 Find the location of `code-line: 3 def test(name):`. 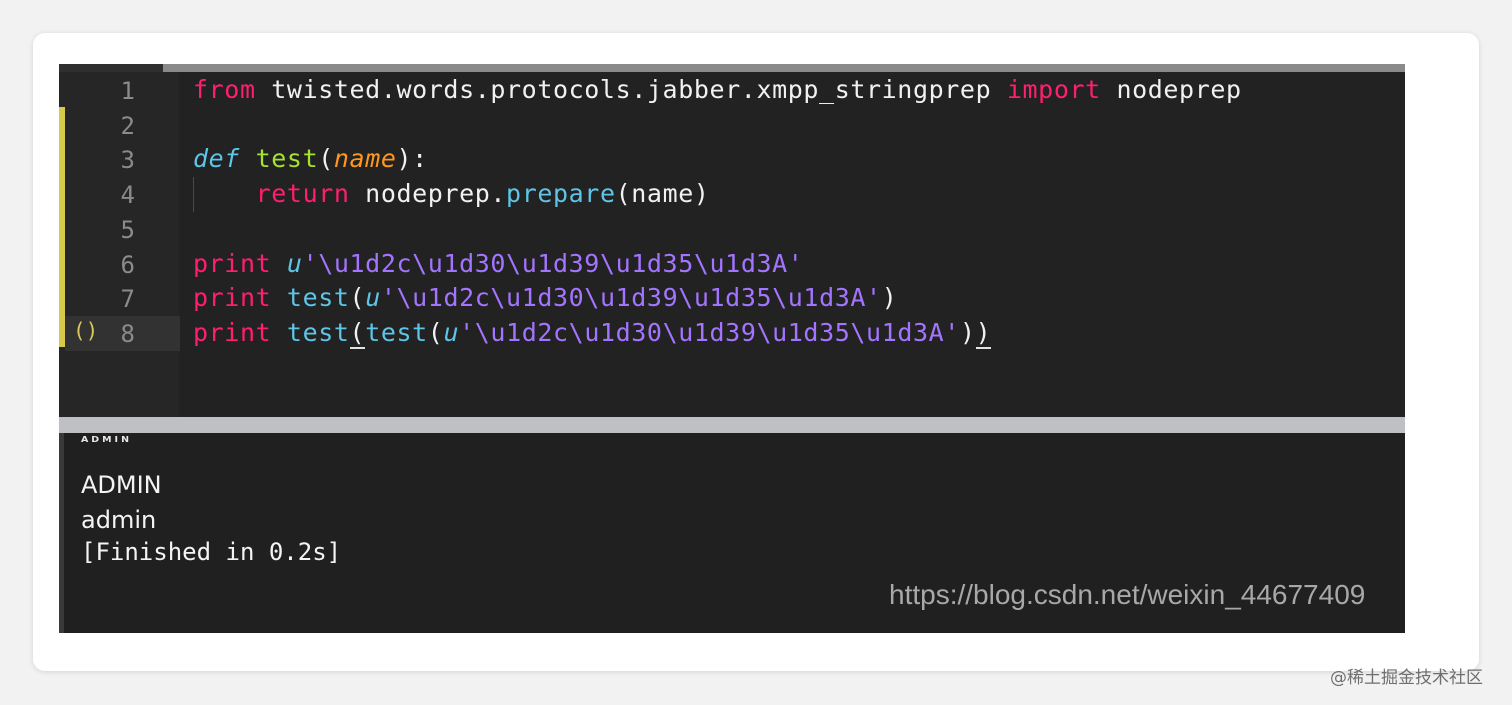

code-line: 3 def test(name): is located at coordinates (732, 159).